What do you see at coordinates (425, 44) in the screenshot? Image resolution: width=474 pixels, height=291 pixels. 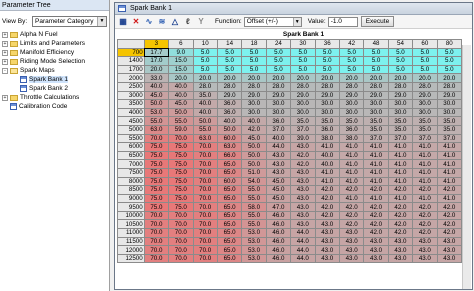 I see `column-header: 60` at bounding box center [425, 44].